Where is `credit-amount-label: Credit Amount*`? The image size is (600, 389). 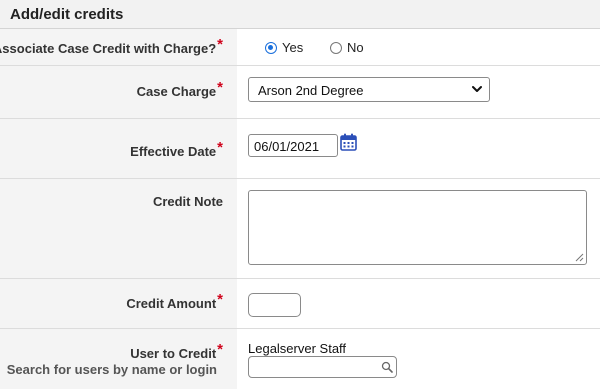
credit-amount-label: Credit Amount* is located at coordinates (174, 301).